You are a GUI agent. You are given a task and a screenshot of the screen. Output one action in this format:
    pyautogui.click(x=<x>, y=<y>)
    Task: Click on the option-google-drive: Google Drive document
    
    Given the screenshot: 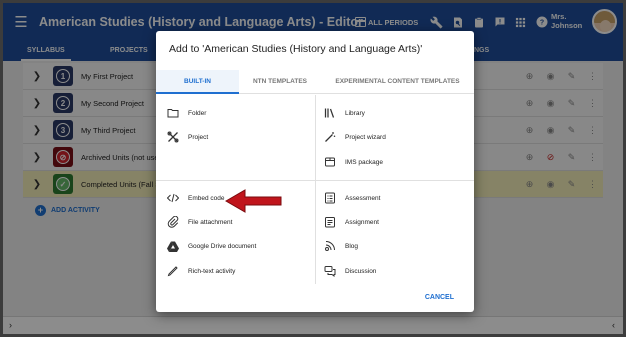 What is the action you would take?
    pyautogui.click(x=211, y=246)
    